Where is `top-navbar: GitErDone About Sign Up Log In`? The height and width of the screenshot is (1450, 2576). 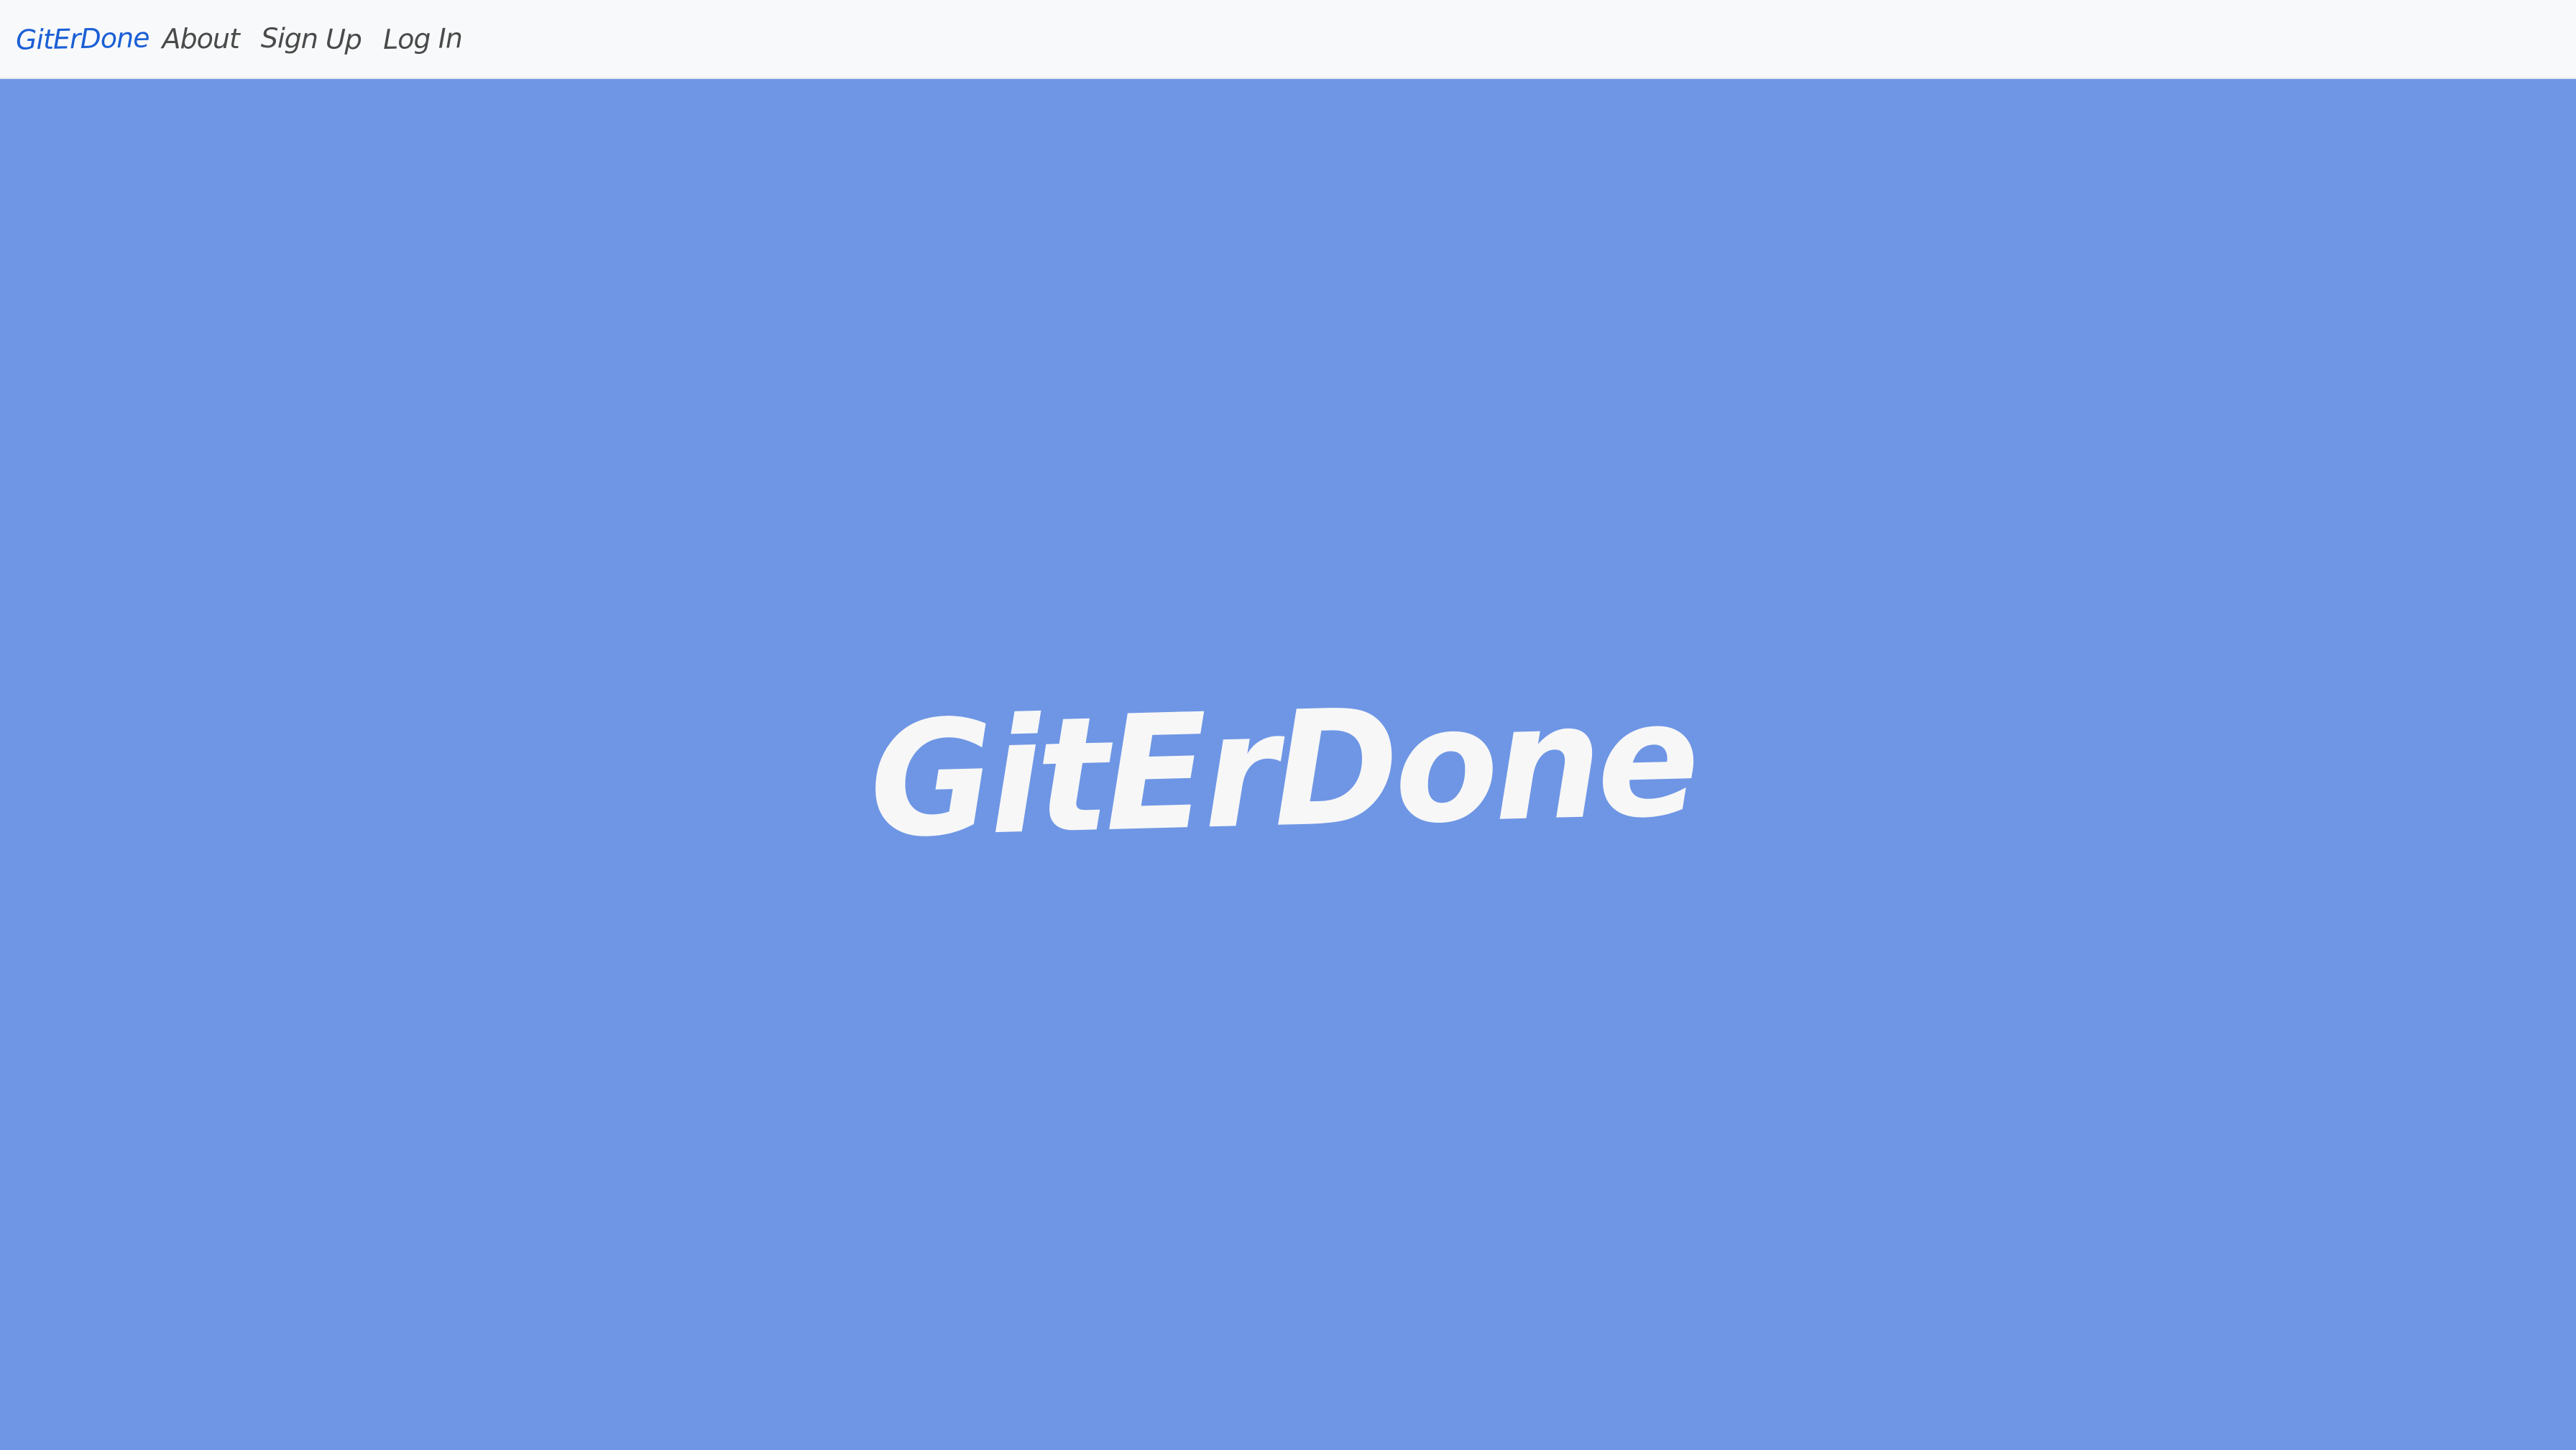 top-navbar: GitErDone About Sign Up Log In is located at coordinates (1288, 39).